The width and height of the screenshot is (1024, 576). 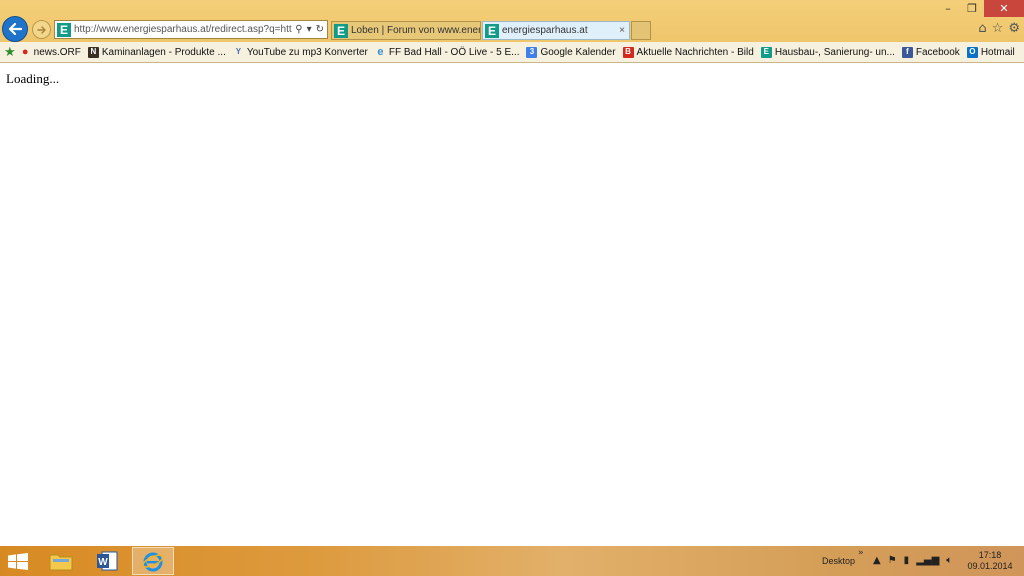 I want to click on internet-explorer-icon, so click(x=153, y=562).